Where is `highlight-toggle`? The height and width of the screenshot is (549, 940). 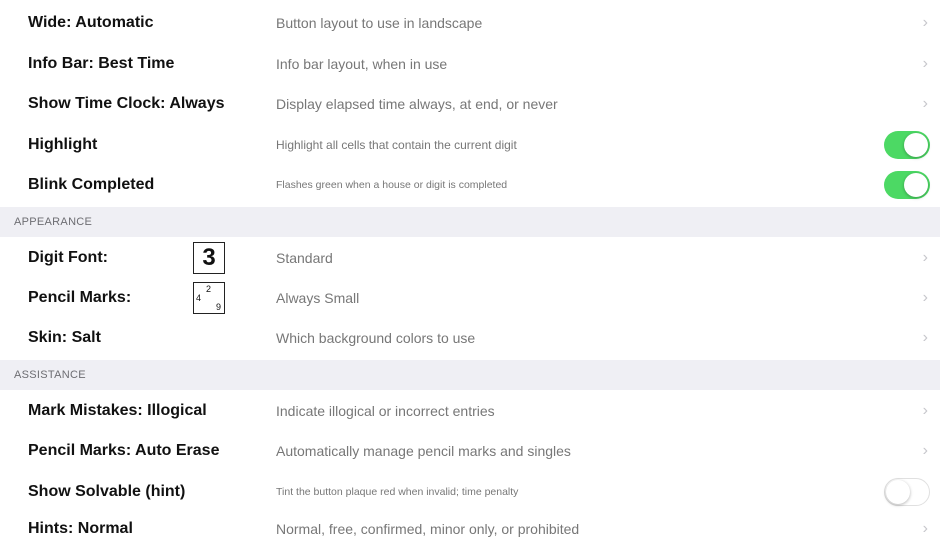 highlight-toggle is located at coordinates (907, 145).